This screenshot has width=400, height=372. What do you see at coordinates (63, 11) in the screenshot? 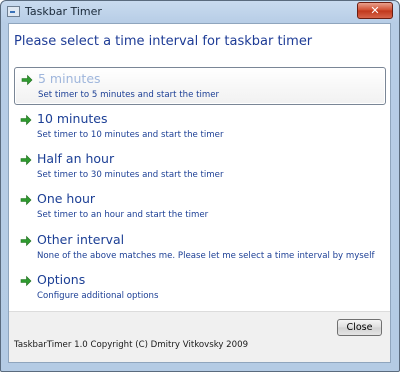
I see `window-title: Taskbar Timer` at bounding box center [63, 11].